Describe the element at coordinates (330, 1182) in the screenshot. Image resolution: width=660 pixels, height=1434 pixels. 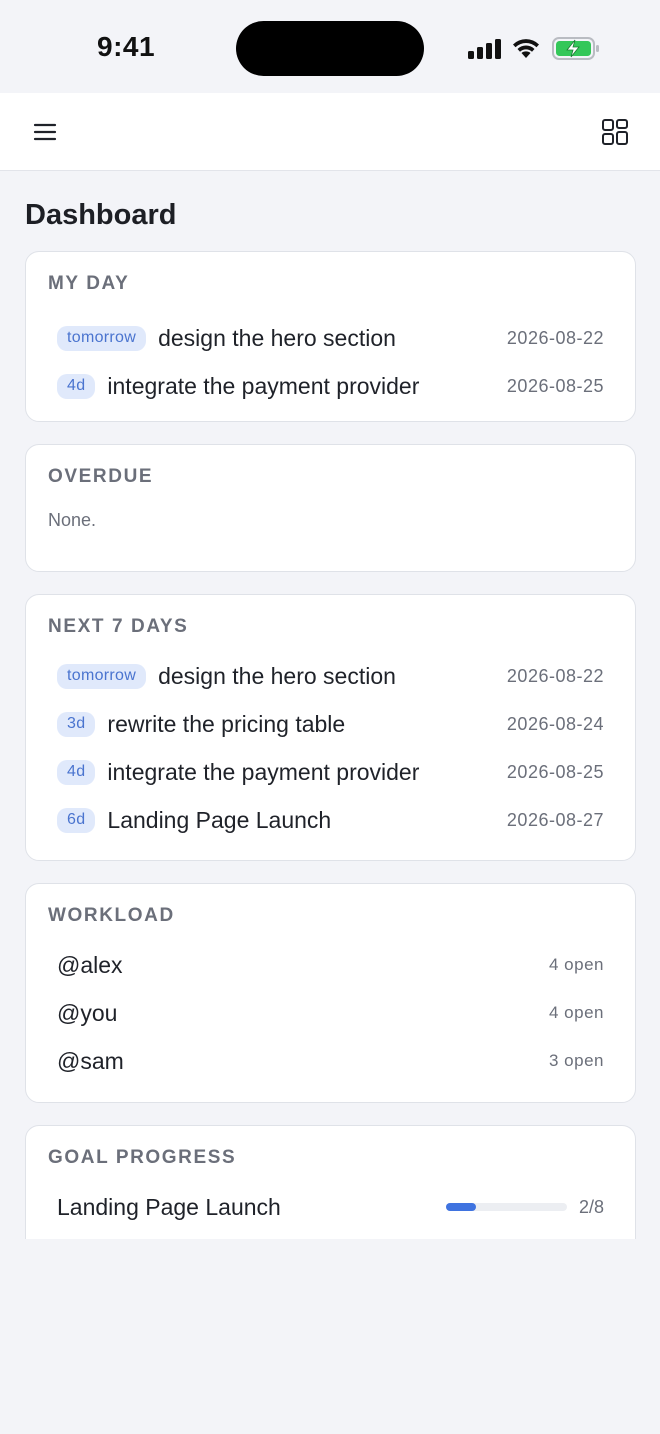
I see `goal-progress-card: GOAL PROGRESS Landing Page Launch 2/8` at that location.